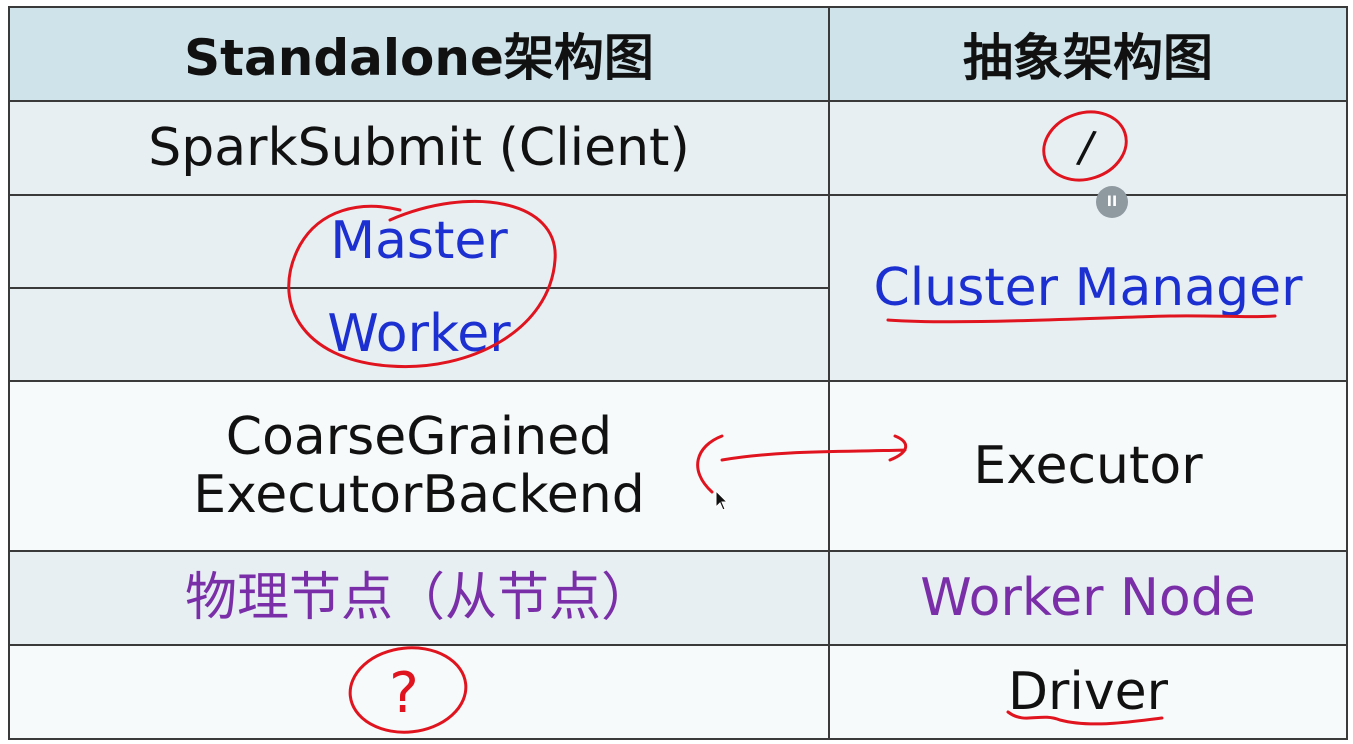 This screenshot has height=744, width=1353. What do you see at coordinates (419, 436) in the screenshot?
I see `coarsegrained-line1: CoarseGrained` at bounding box center [419, 436].